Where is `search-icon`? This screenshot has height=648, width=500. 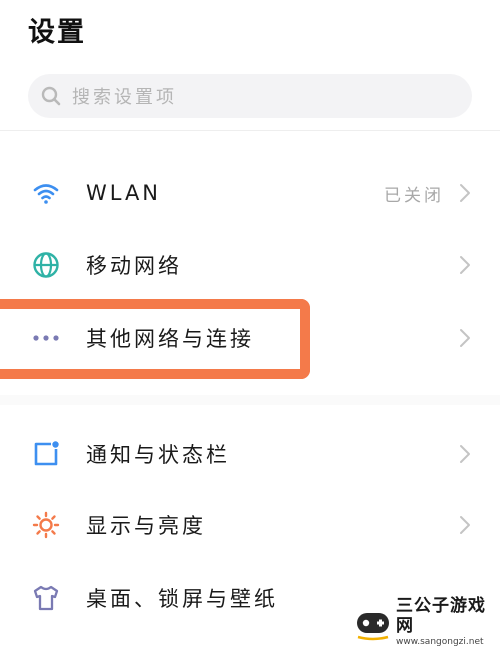
search-icon is located at coordinates (51, 96).